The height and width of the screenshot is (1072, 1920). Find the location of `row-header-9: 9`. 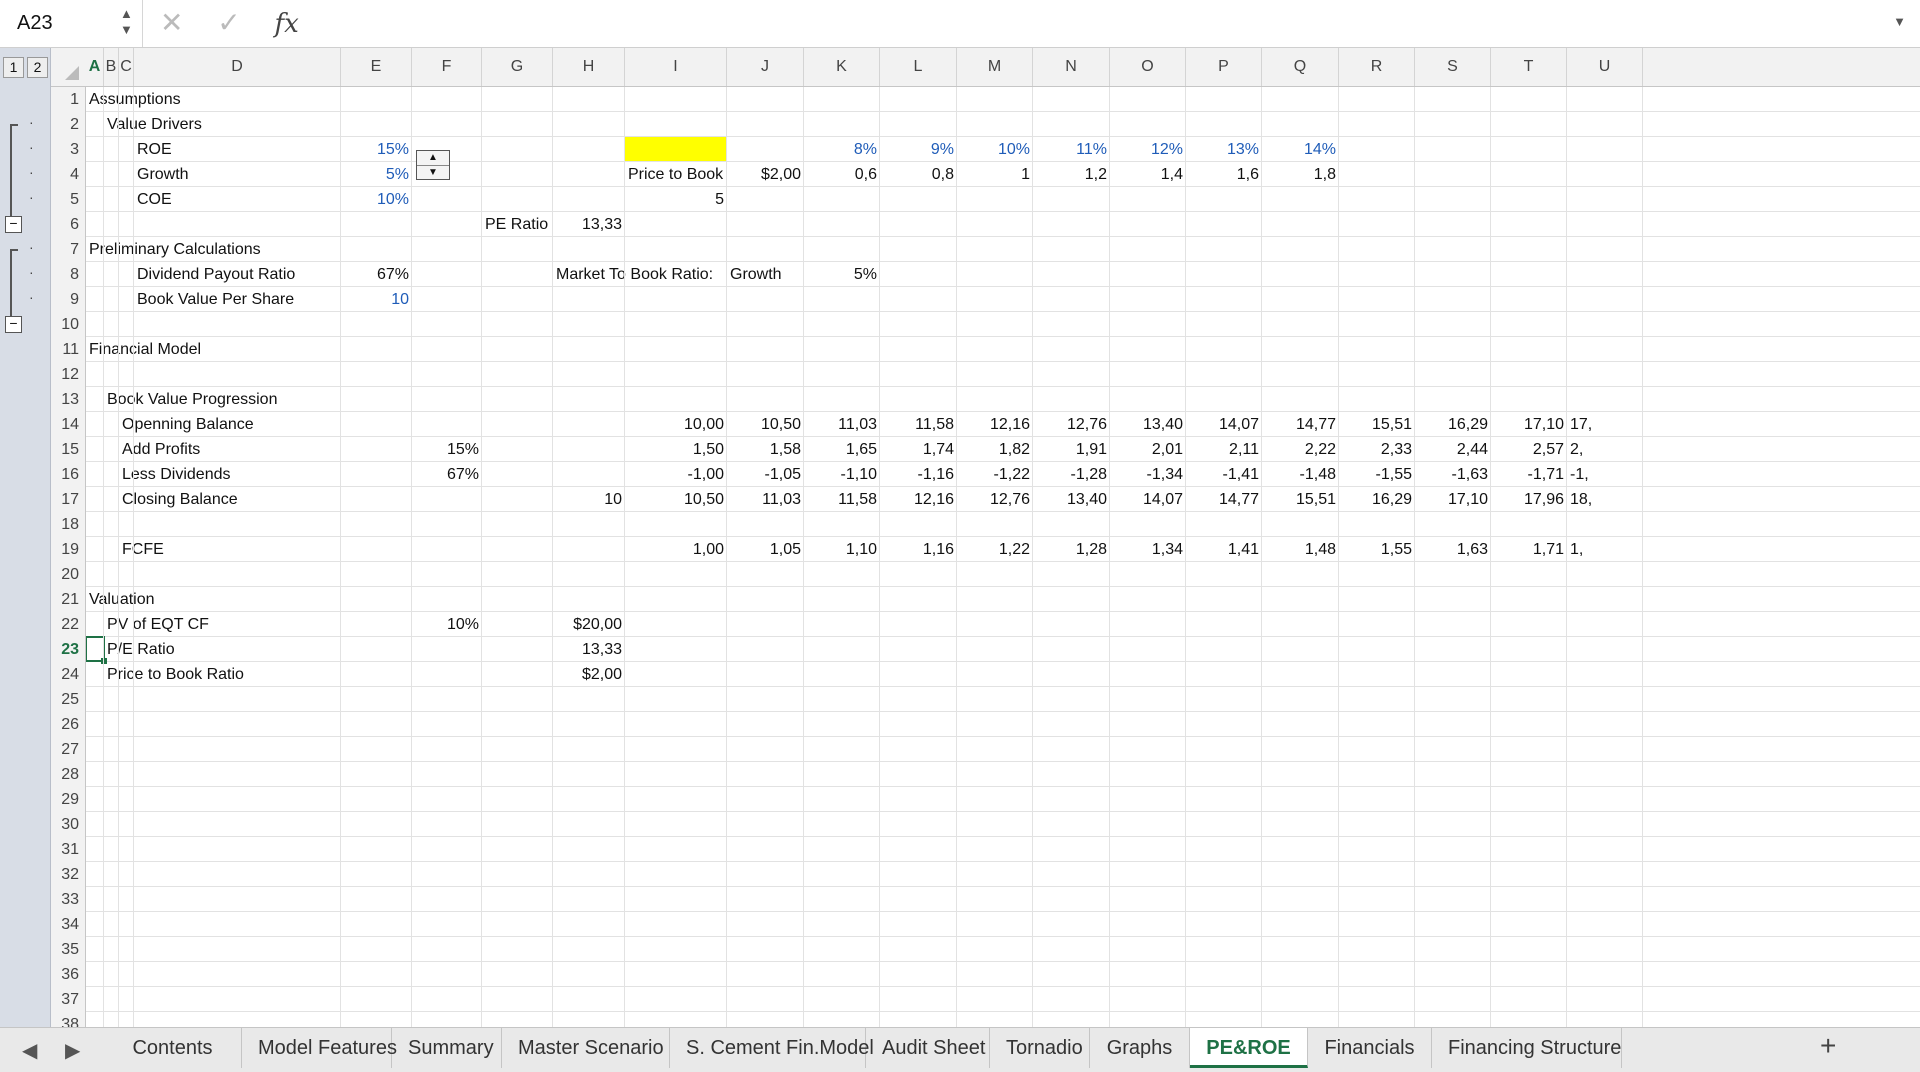

row-header-9: 9 is located at coordinates (68, 299).